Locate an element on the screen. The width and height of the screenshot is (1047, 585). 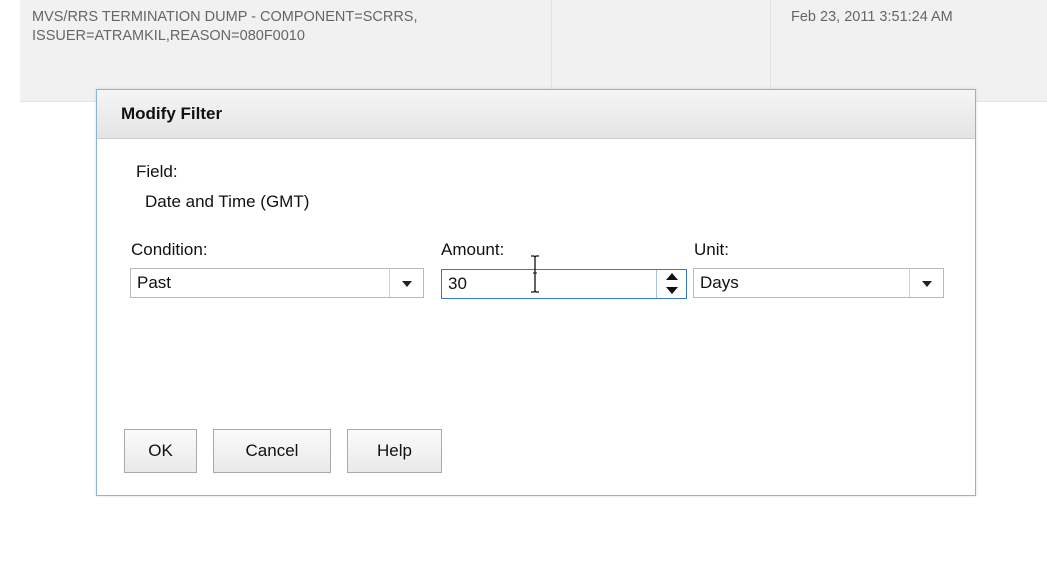
field-value: Date and Time (GMT) is located at coordinates (227, 201).